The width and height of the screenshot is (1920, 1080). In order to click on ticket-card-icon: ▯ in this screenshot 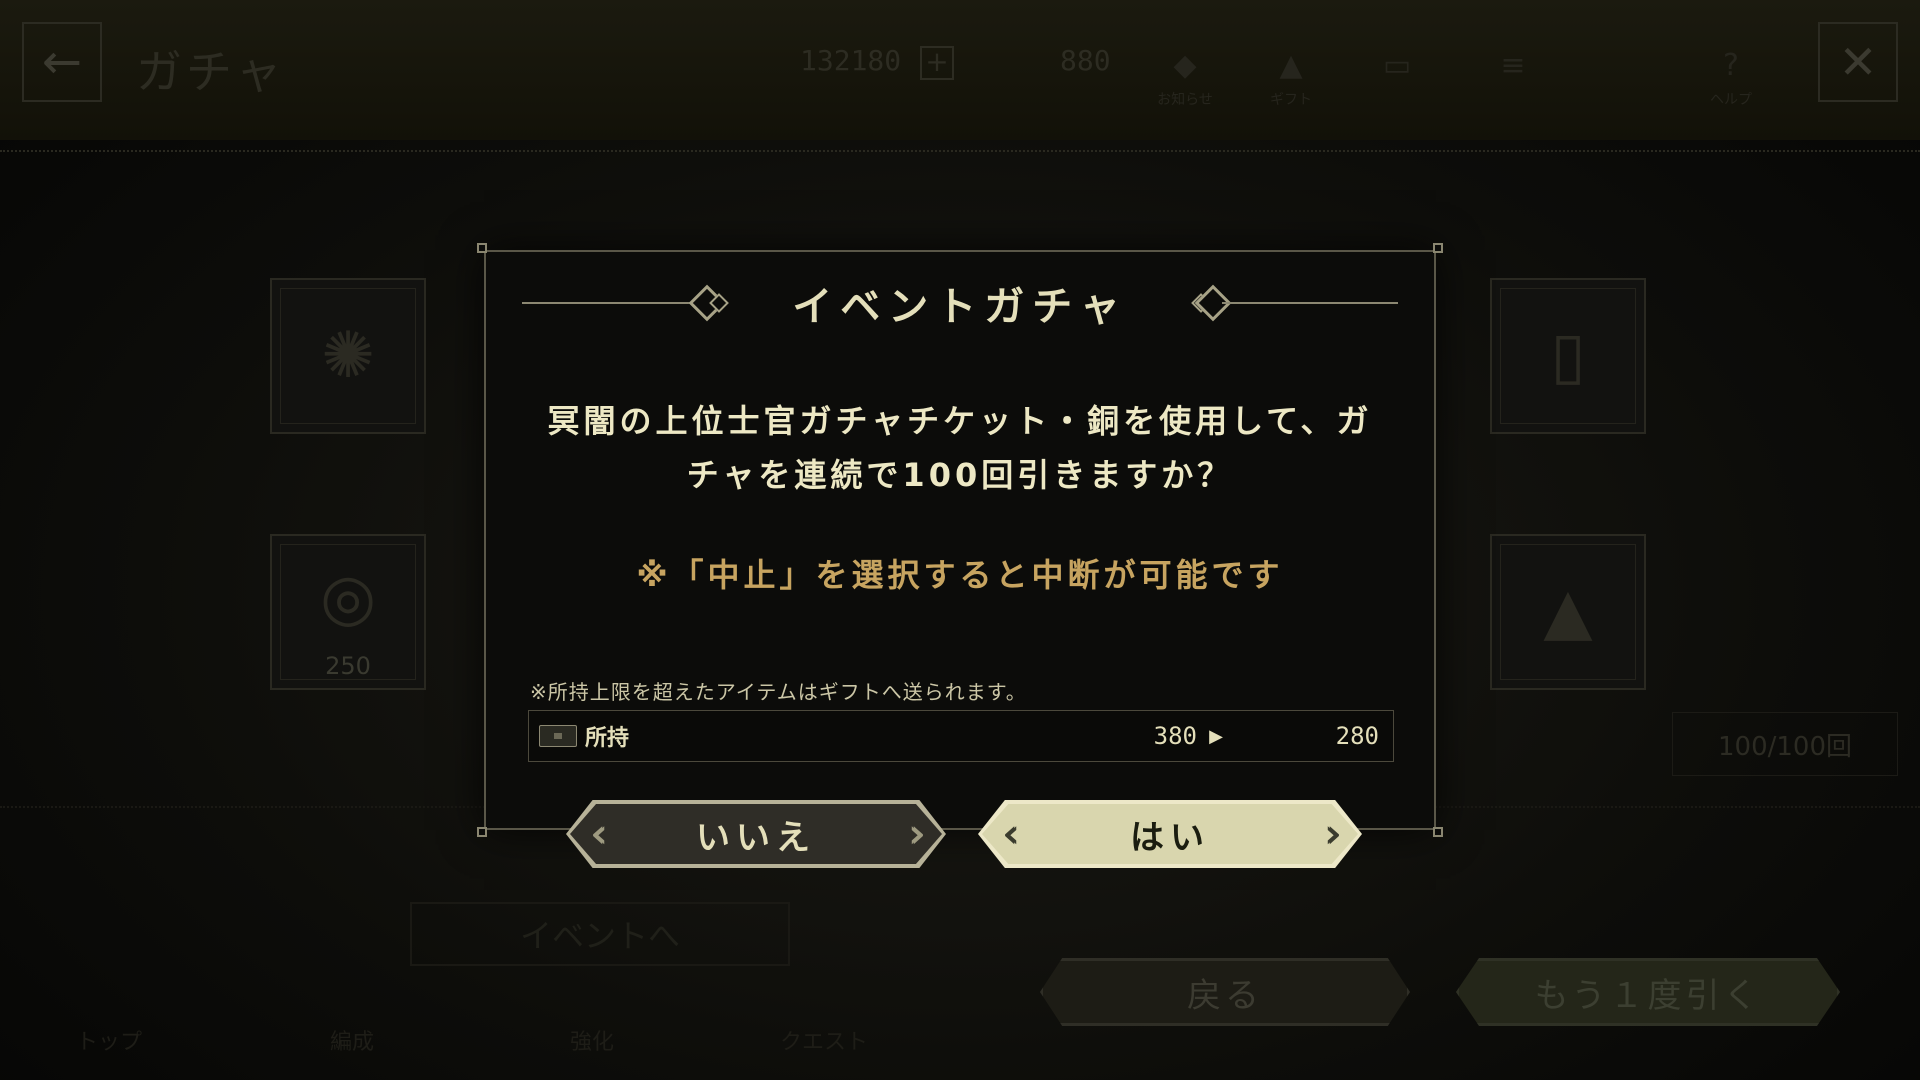, I will do `click(1568, 356)`.